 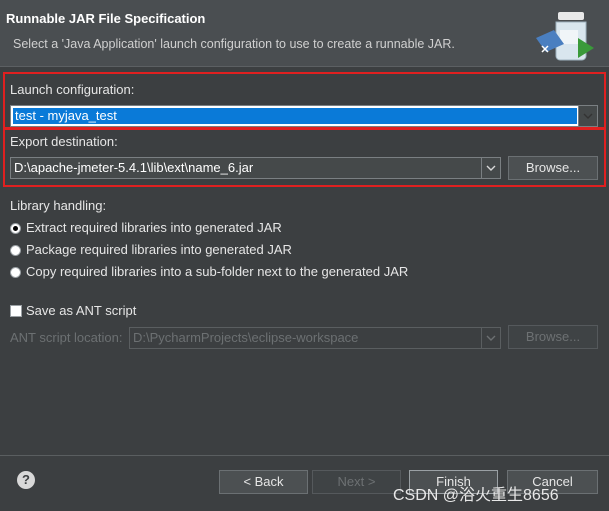 What do you see at coordinates (72, 89) in the screenshot?
I see `launch-configuration-label: Launch configuration:` at bounding box center [72, 89].